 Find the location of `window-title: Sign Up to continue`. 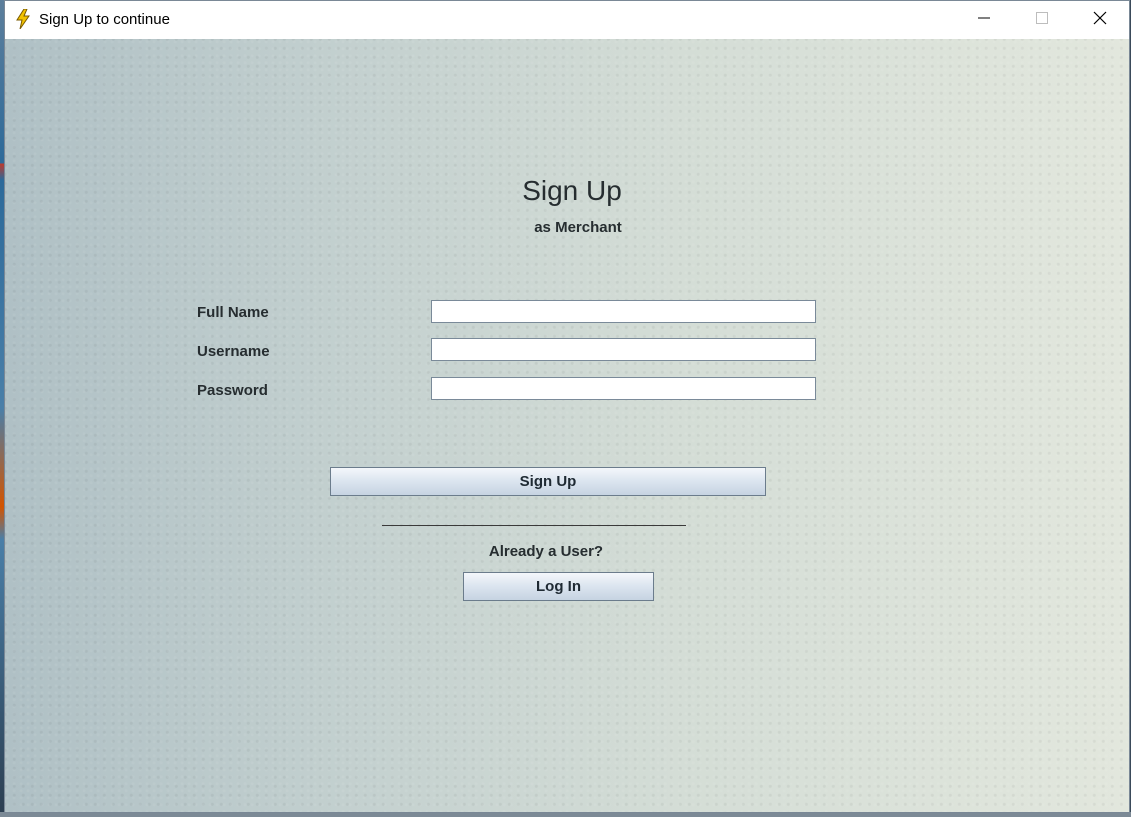

window-title: Sign Up to continue is located at coordinates (104, 19).